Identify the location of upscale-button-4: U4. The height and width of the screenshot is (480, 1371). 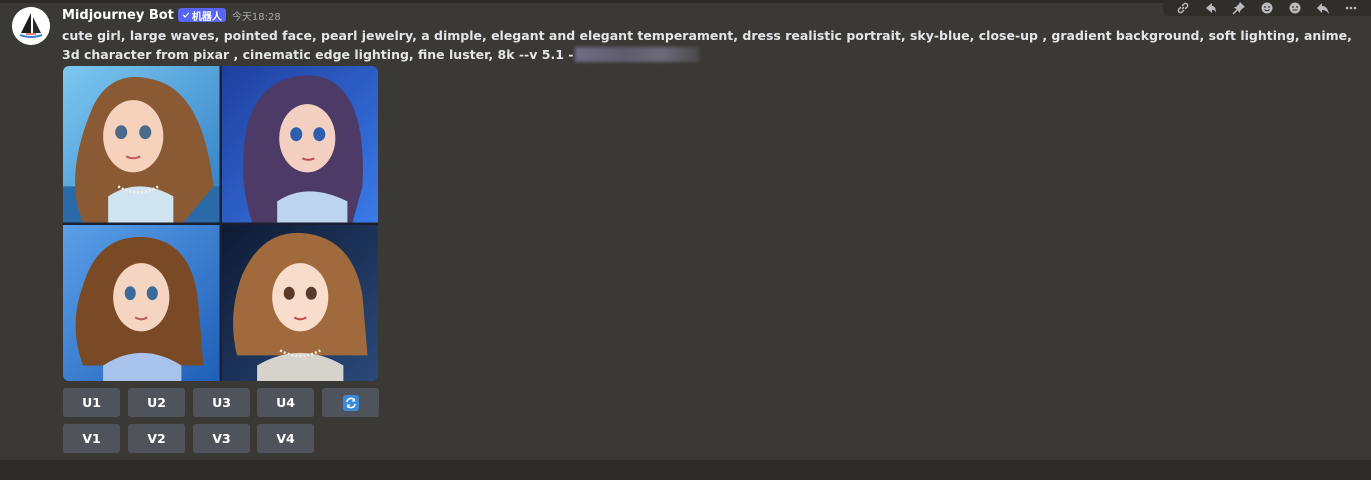
(285, 402).